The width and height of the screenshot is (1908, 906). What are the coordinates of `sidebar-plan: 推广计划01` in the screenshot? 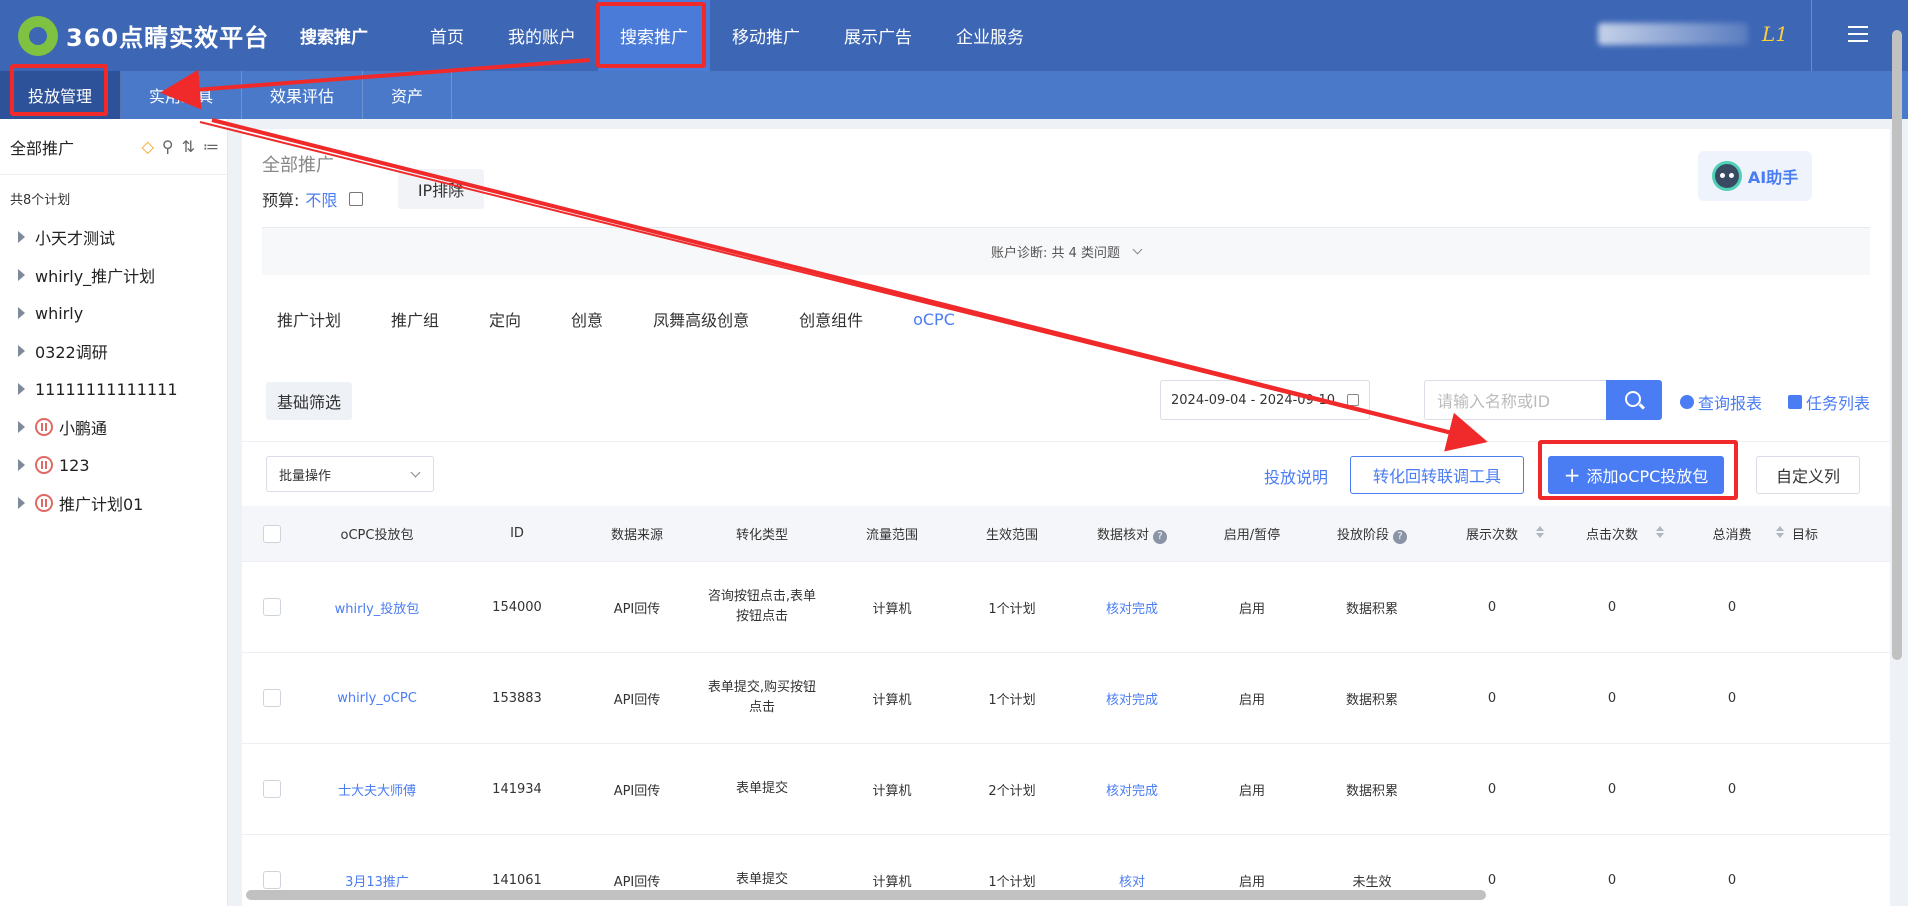 It's located at (113, 503).